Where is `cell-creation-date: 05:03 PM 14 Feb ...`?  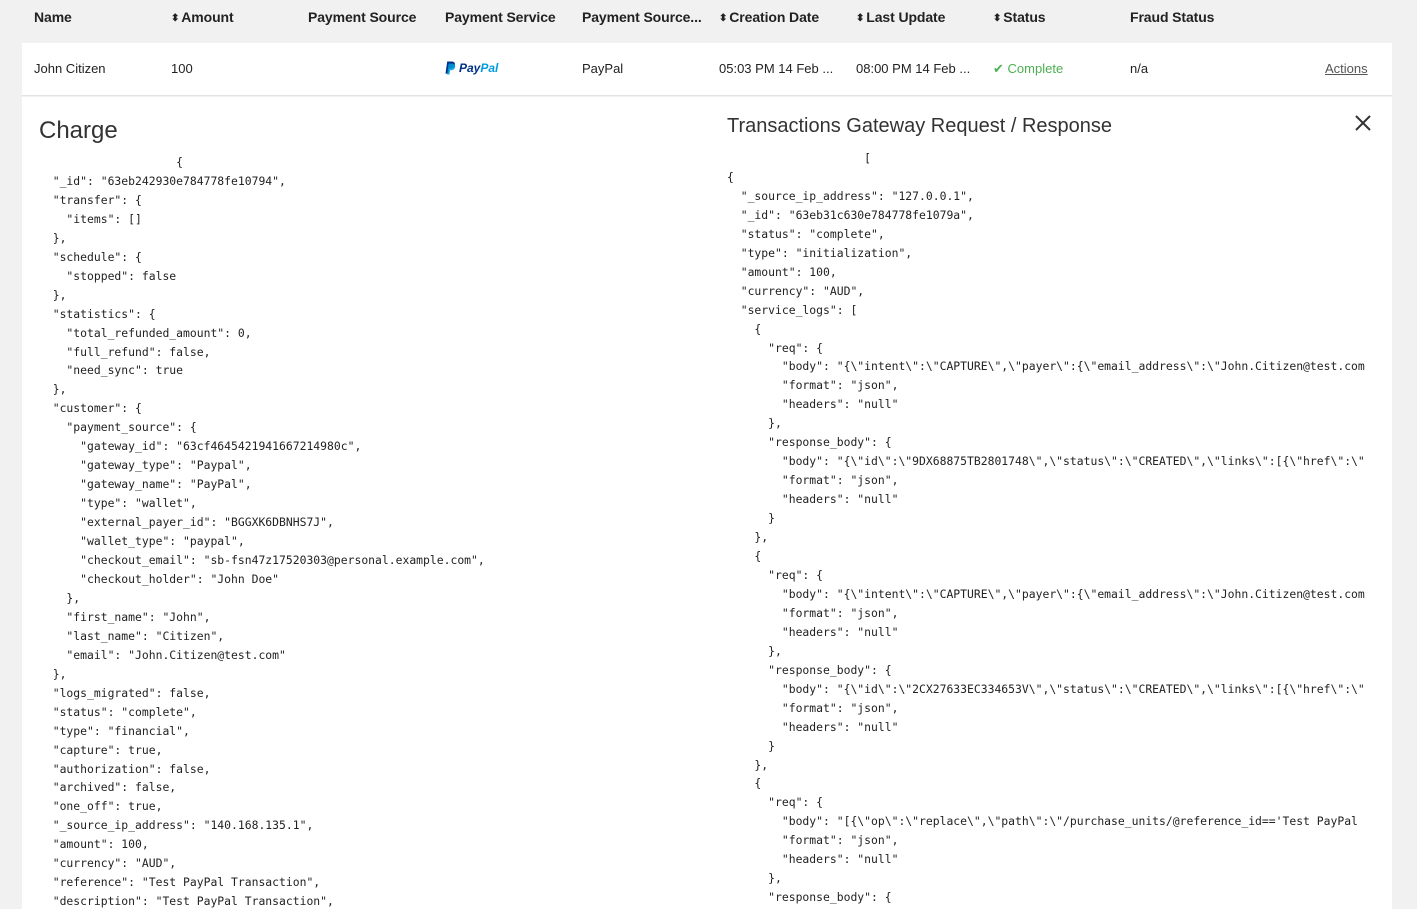 cell-creation-date: 05:03 PM 14 Feb ... is located at coordinates (776, 68).